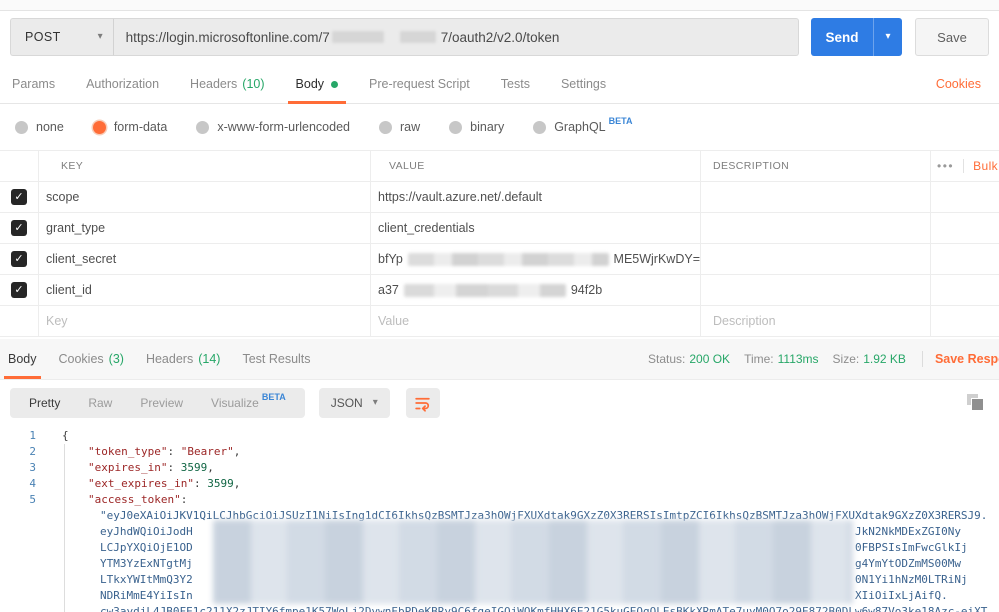 This screenshot has height=612, width=999. What do you see at coordinates (99, 127) in the screenshot?
I see `radio-selected-icon` at bounding box center [99, 127].